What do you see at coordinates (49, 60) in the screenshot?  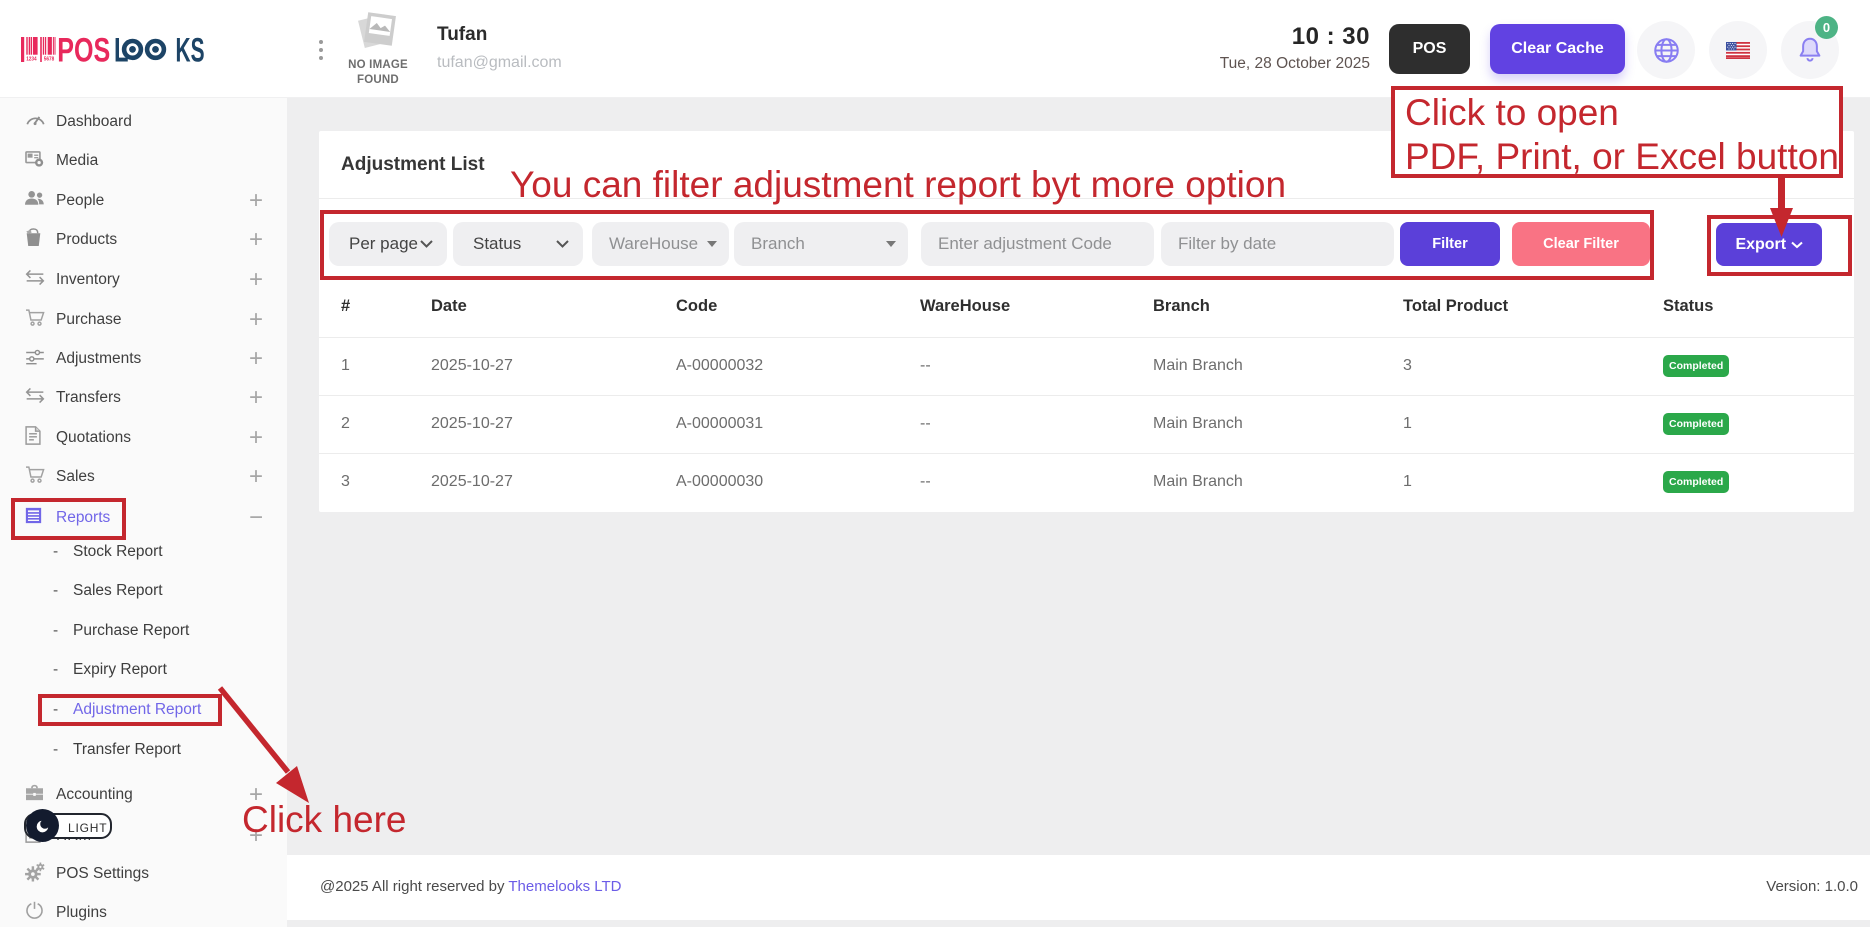 I see `svg-text: 5678` at bounding box center [49, 60].